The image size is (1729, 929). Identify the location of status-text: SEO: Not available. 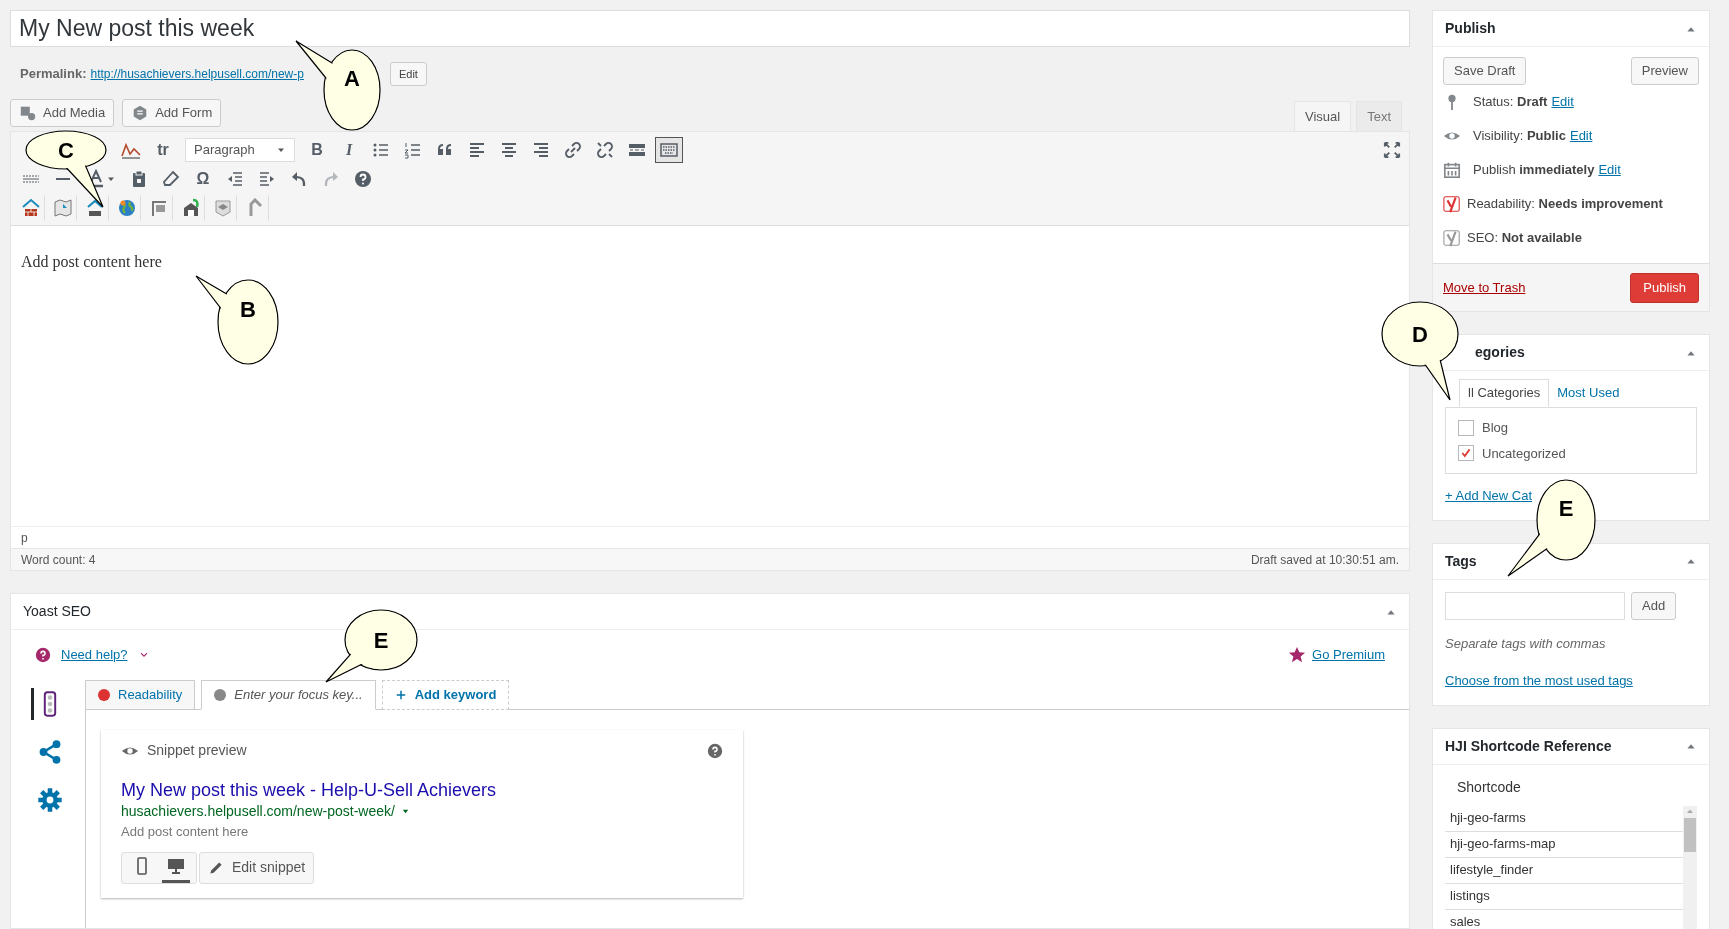
(1524, 238).